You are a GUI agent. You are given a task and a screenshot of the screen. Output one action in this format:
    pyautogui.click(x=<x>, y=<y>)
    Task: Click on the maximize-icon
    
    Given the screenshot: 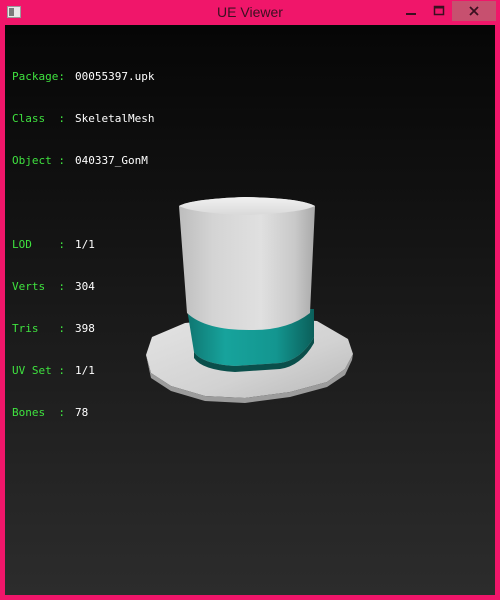 What is the action you would take?
    pyautogui.click(x=439, y=10)
    